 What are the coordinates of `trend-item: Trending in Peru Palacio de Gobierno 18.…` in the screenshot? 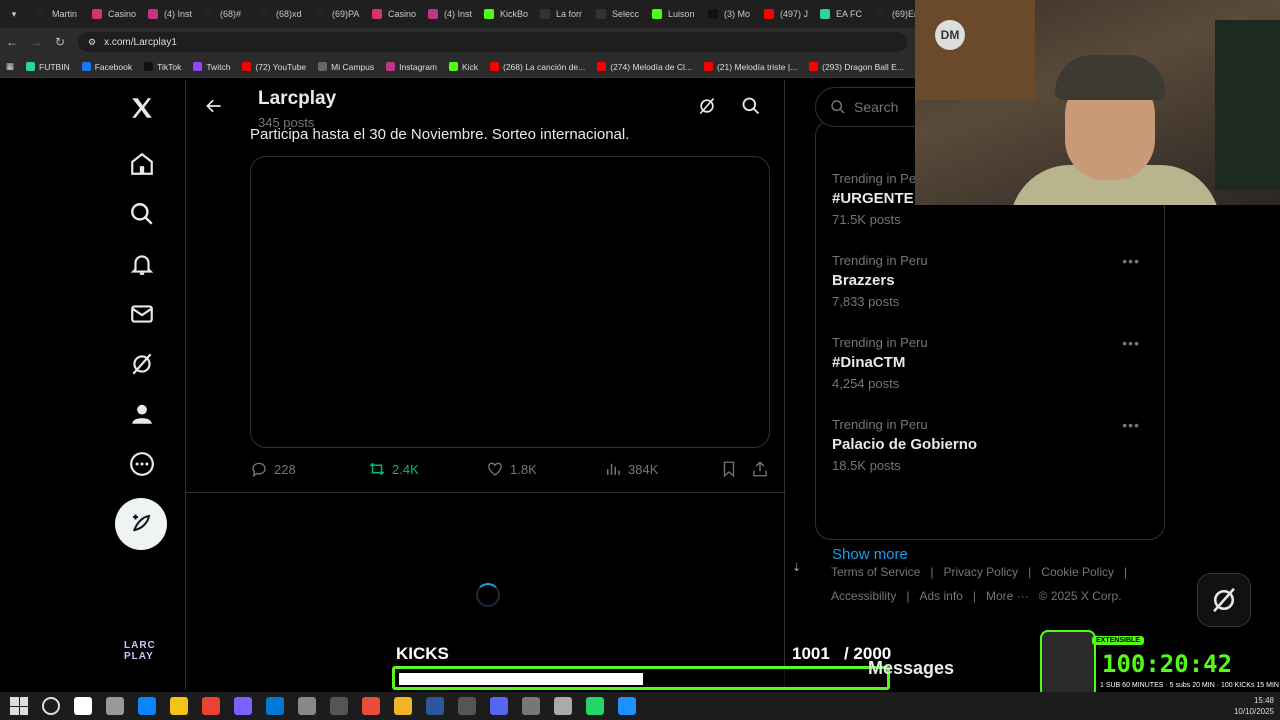 It's located at (991, 450).